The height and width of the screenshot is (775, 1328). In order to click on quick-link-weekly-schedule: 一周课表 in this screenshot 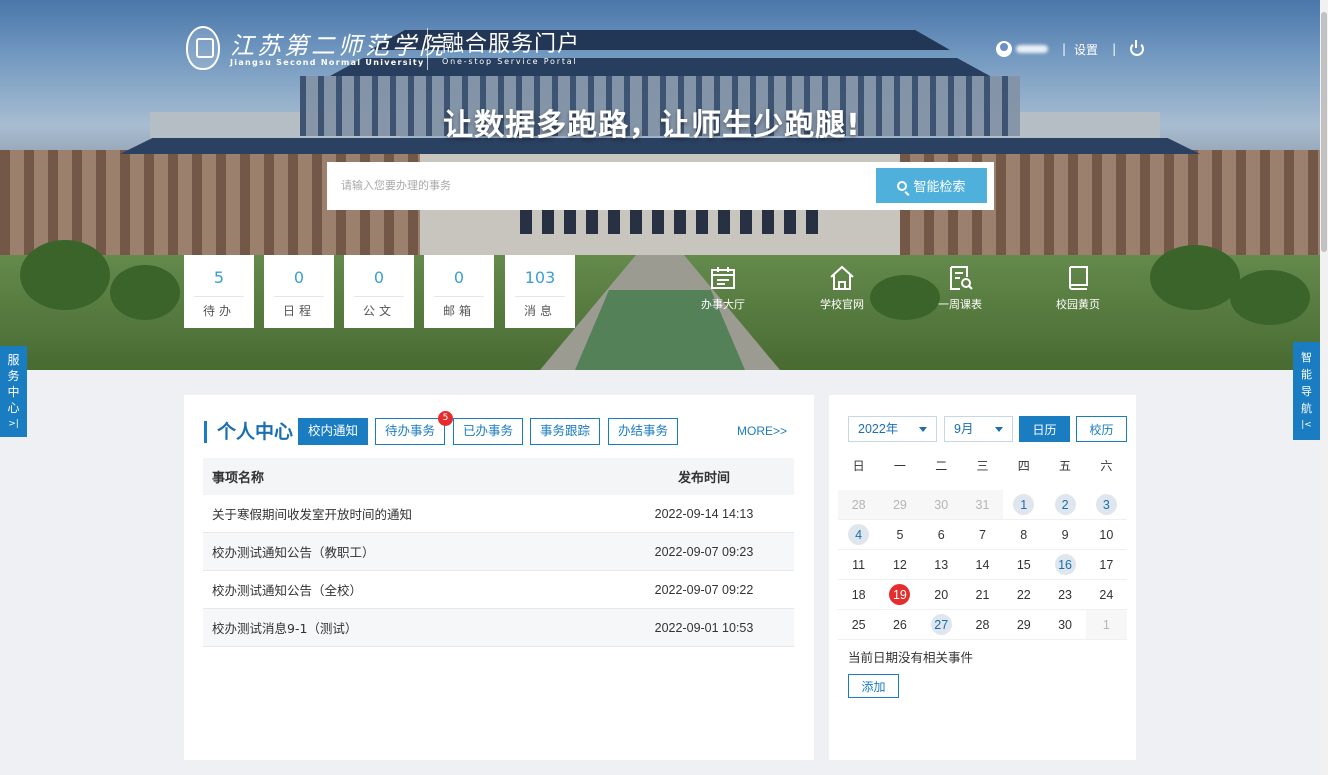, I will do `click(960, 288)`.